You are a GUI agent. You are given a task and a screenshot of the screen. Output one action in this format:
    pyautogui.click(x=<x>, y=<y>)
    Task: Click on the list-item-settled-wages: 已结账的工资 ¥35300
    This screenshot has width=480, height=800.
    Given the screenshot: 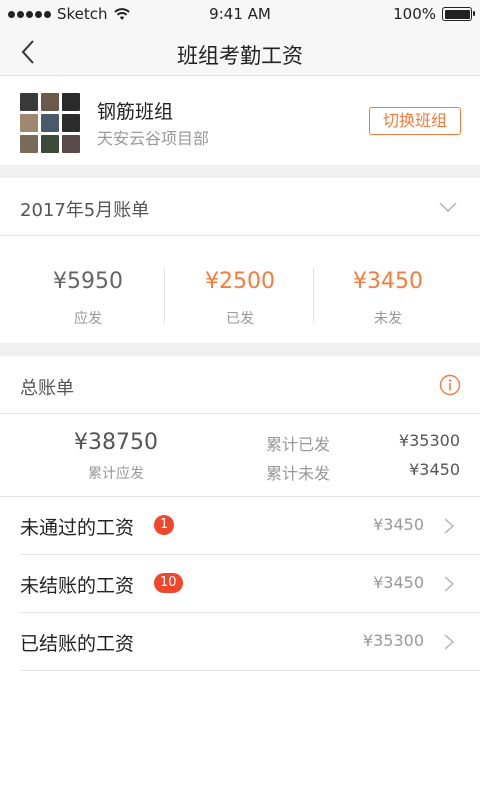 What is the action you would take?
    pyautogui.click(x=240, y=642)
    